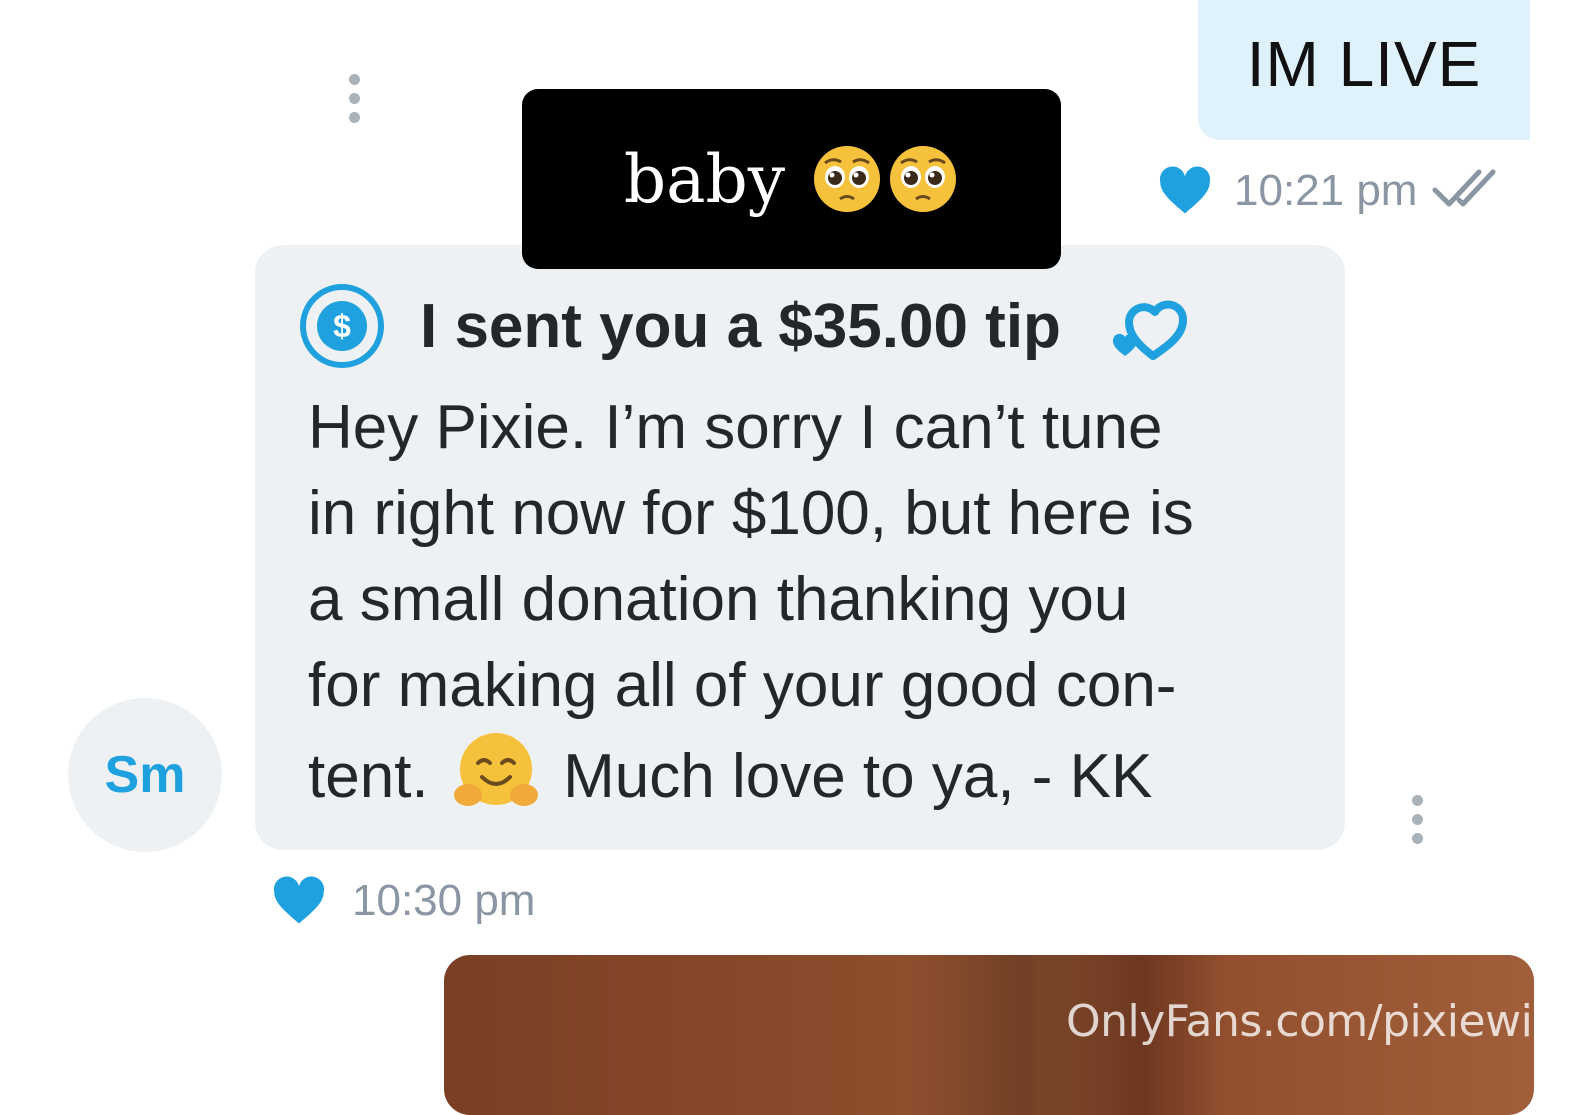 This screenshot has width=1595, height=1115. Describe the element at coordinates (704, 179) in the screenshot. I see `caption-text: baby` at that location.